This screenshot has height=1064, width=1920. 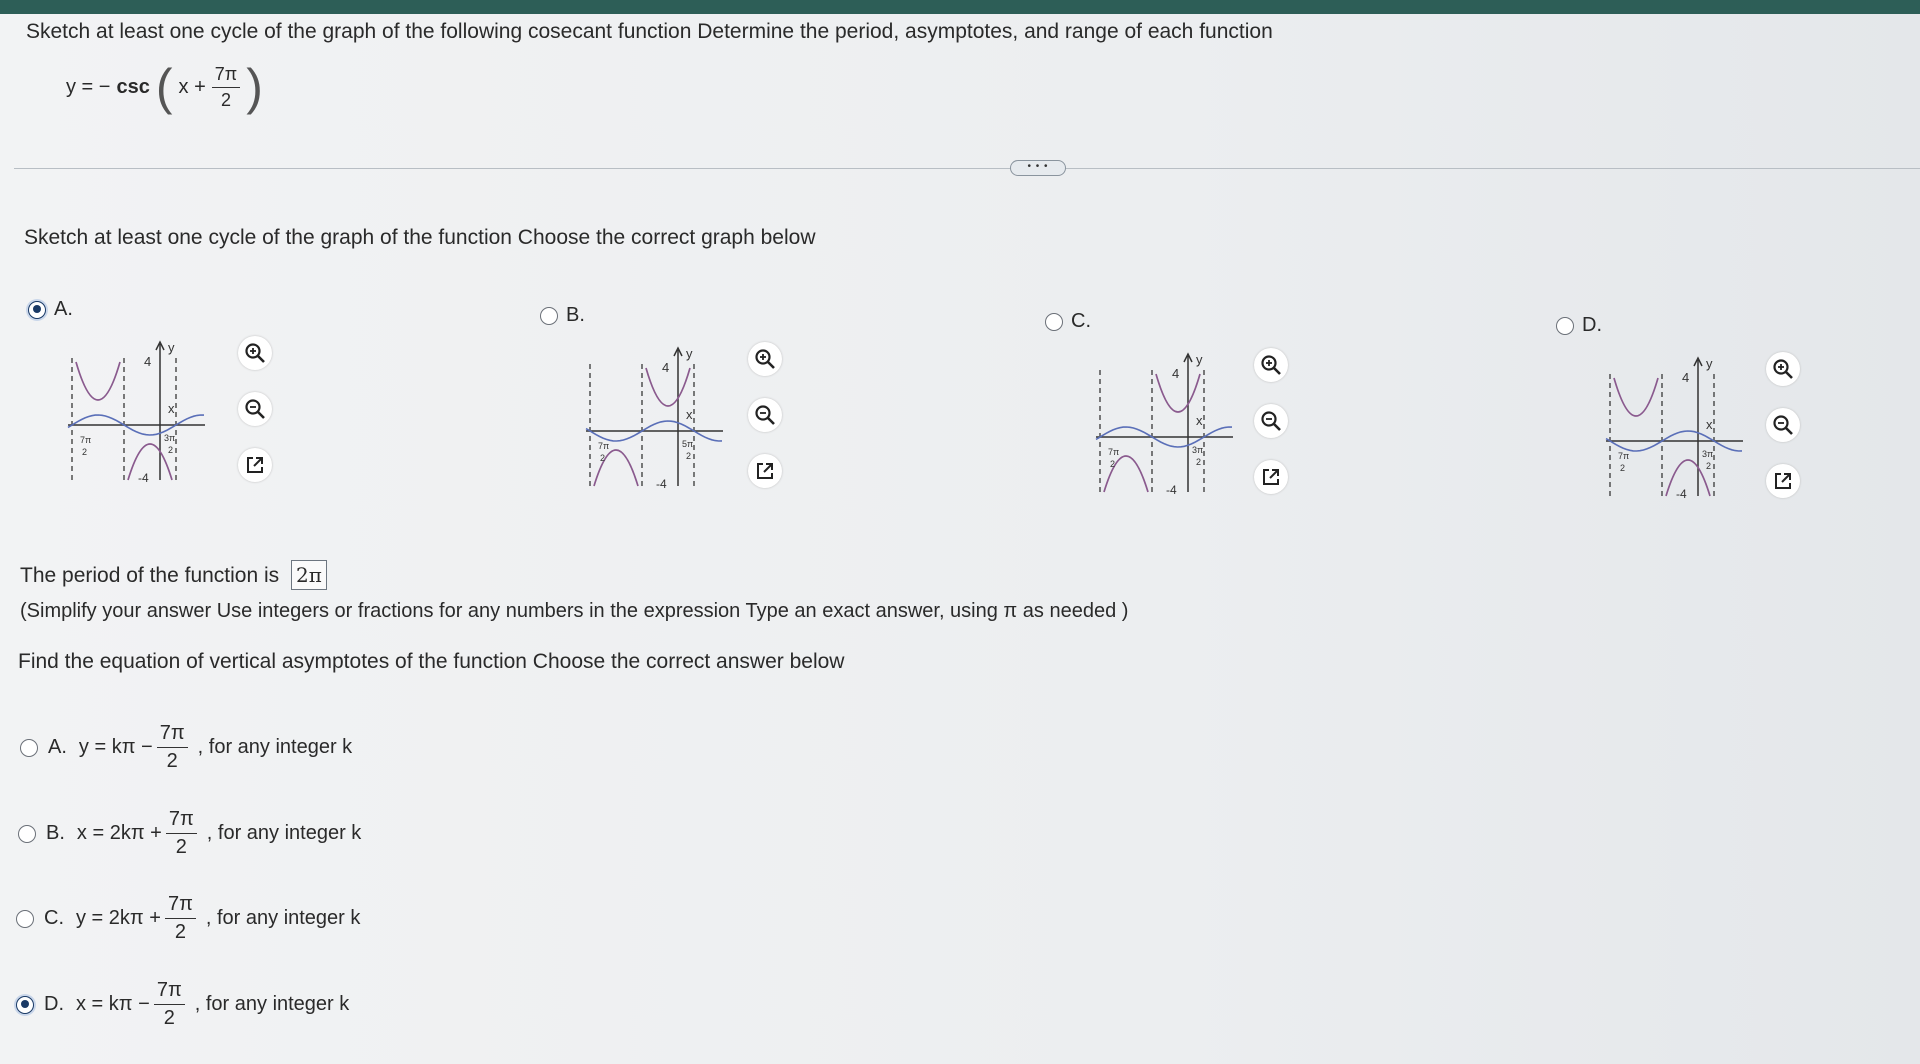 I want to click on equation-inner: x +, so click(x=192, y=86).